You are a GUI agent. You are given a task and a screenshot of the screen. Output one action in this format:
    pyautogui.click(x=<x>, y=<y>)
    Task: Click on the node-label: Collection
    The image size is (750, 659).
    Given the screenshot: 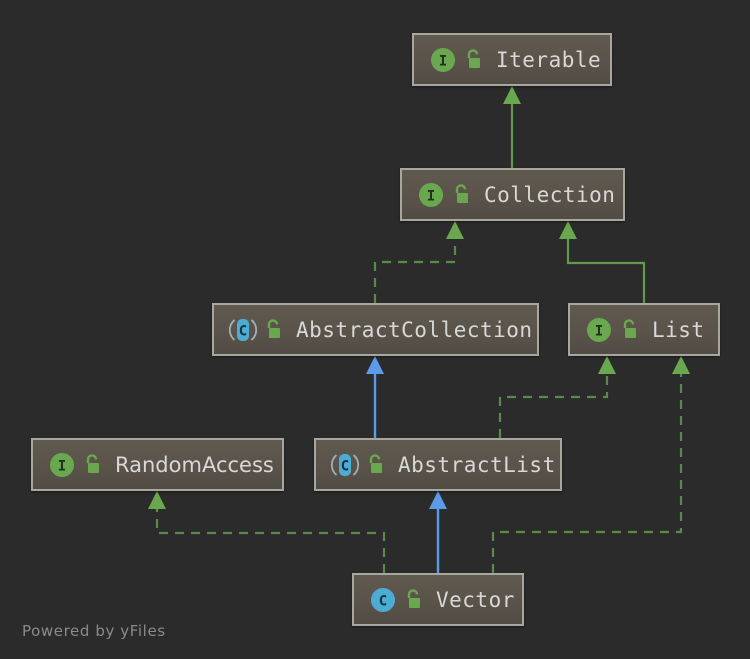 What is the action you would take?
    pyautogui.click(x=550, y=194)
    